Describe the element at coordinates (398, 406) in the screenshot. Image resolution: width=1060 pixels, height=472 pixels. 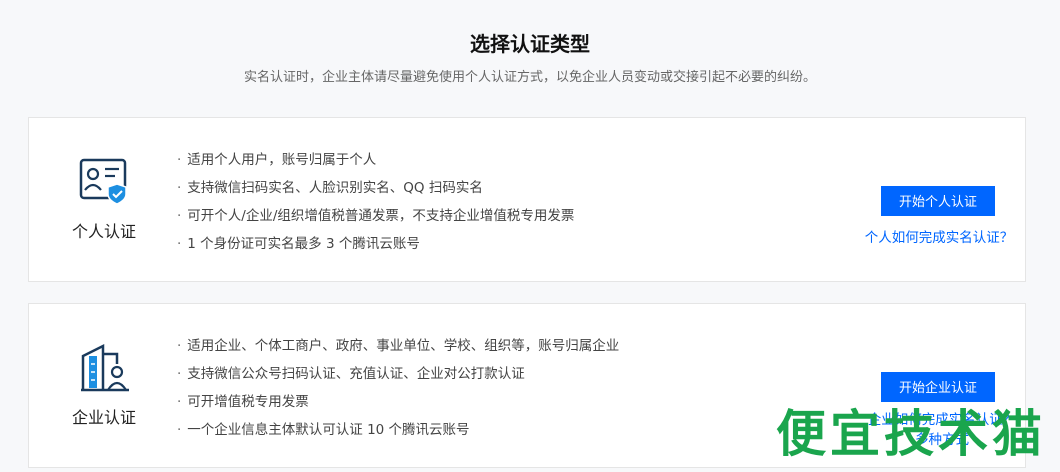
I see `feature-item: 可开增值税专用发票` at that location.